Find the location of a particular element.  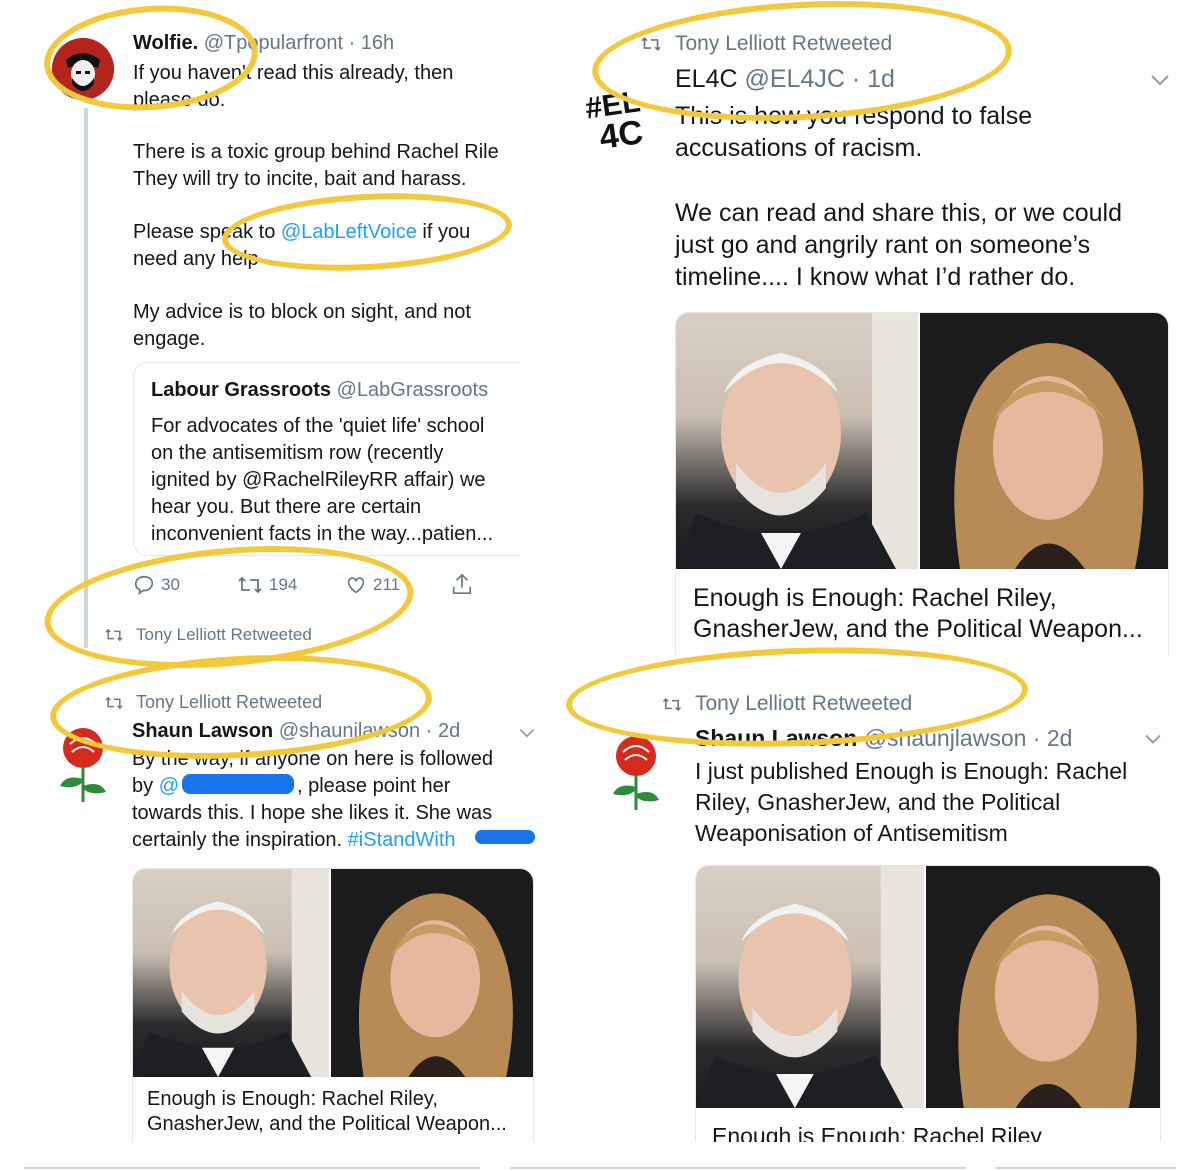

mention-link: @ is located at coordinates (169, 786).